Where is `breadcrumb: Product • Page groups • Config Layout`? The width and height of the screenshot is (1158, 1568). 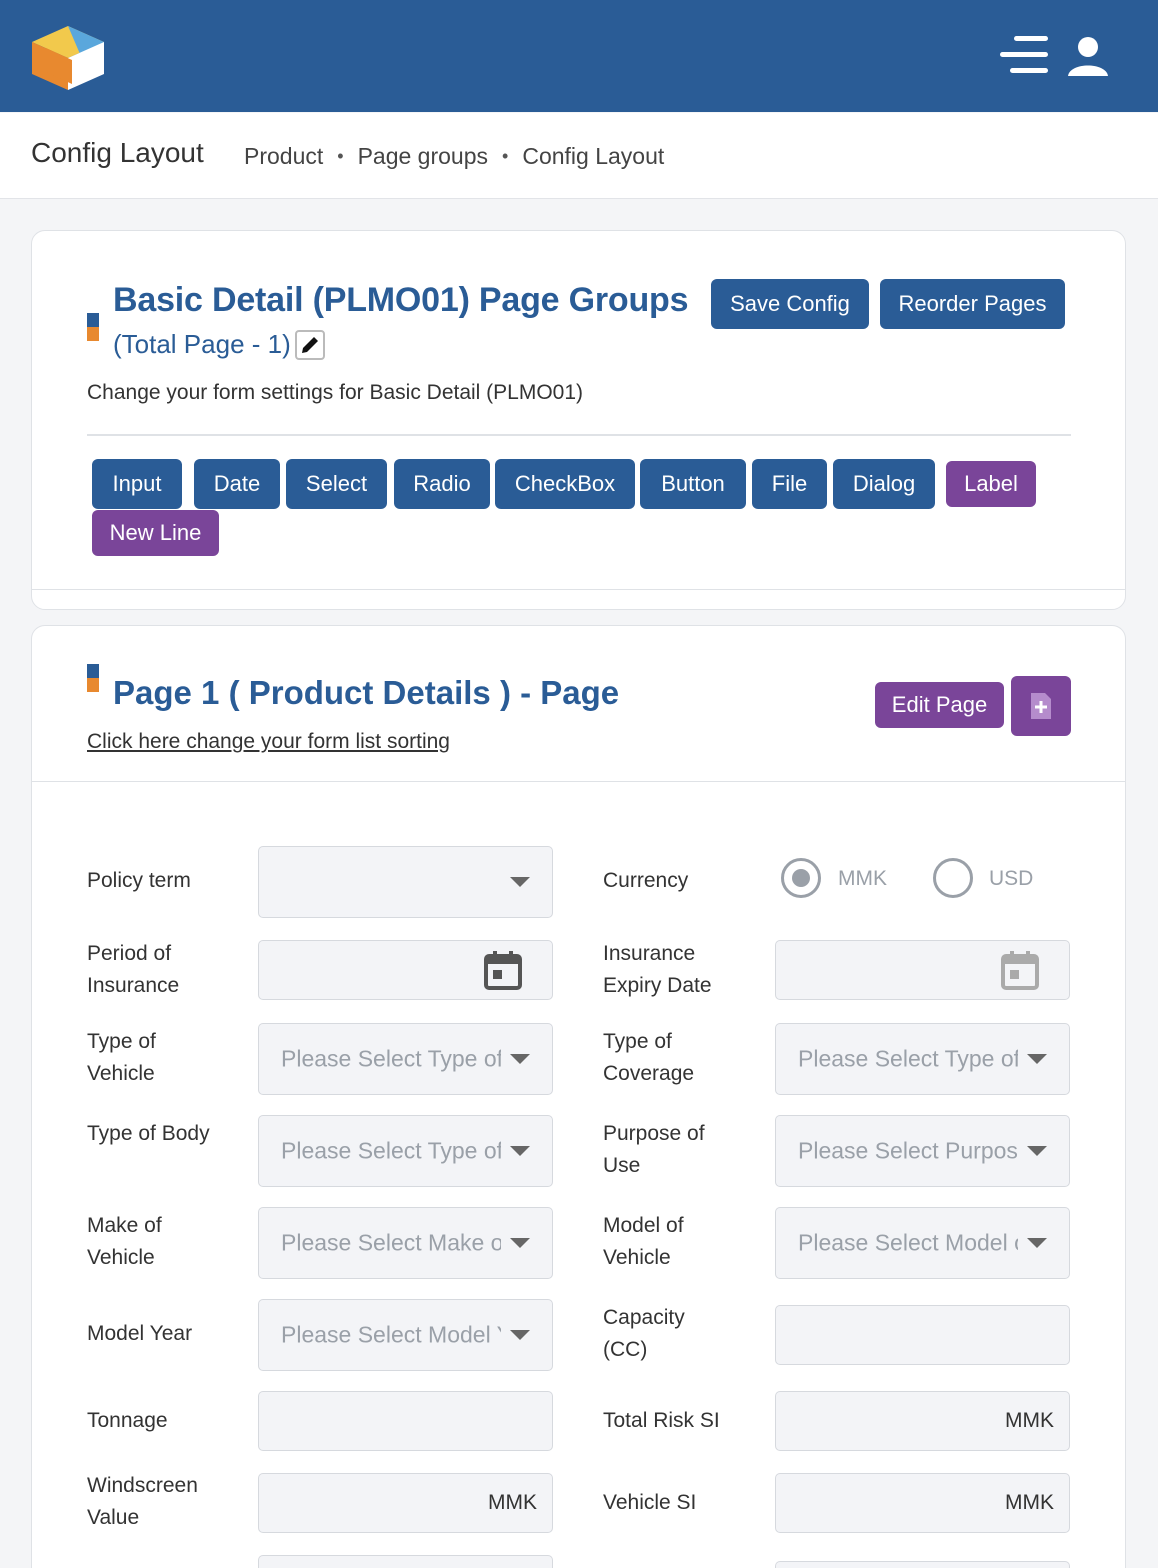 breadcrumb: Product • Page groups • Config Layout is located at coordinates (454, 156).